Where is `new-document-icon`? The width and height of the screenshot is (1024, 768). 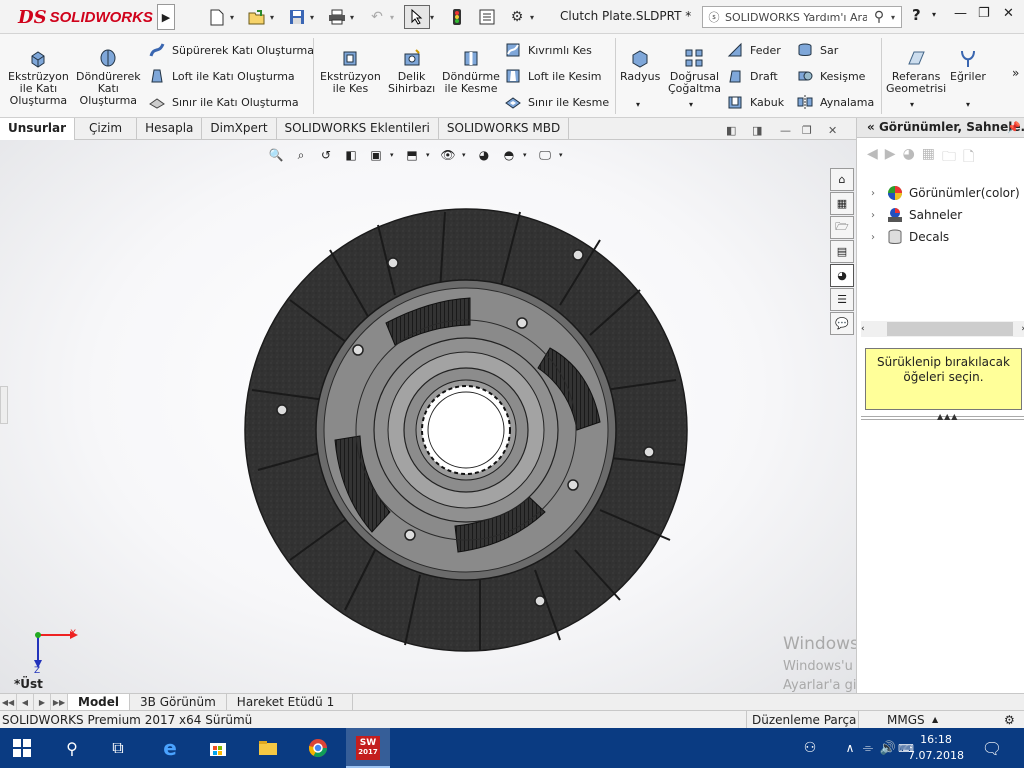 new-document-icon is located at coordinates (217, 17).